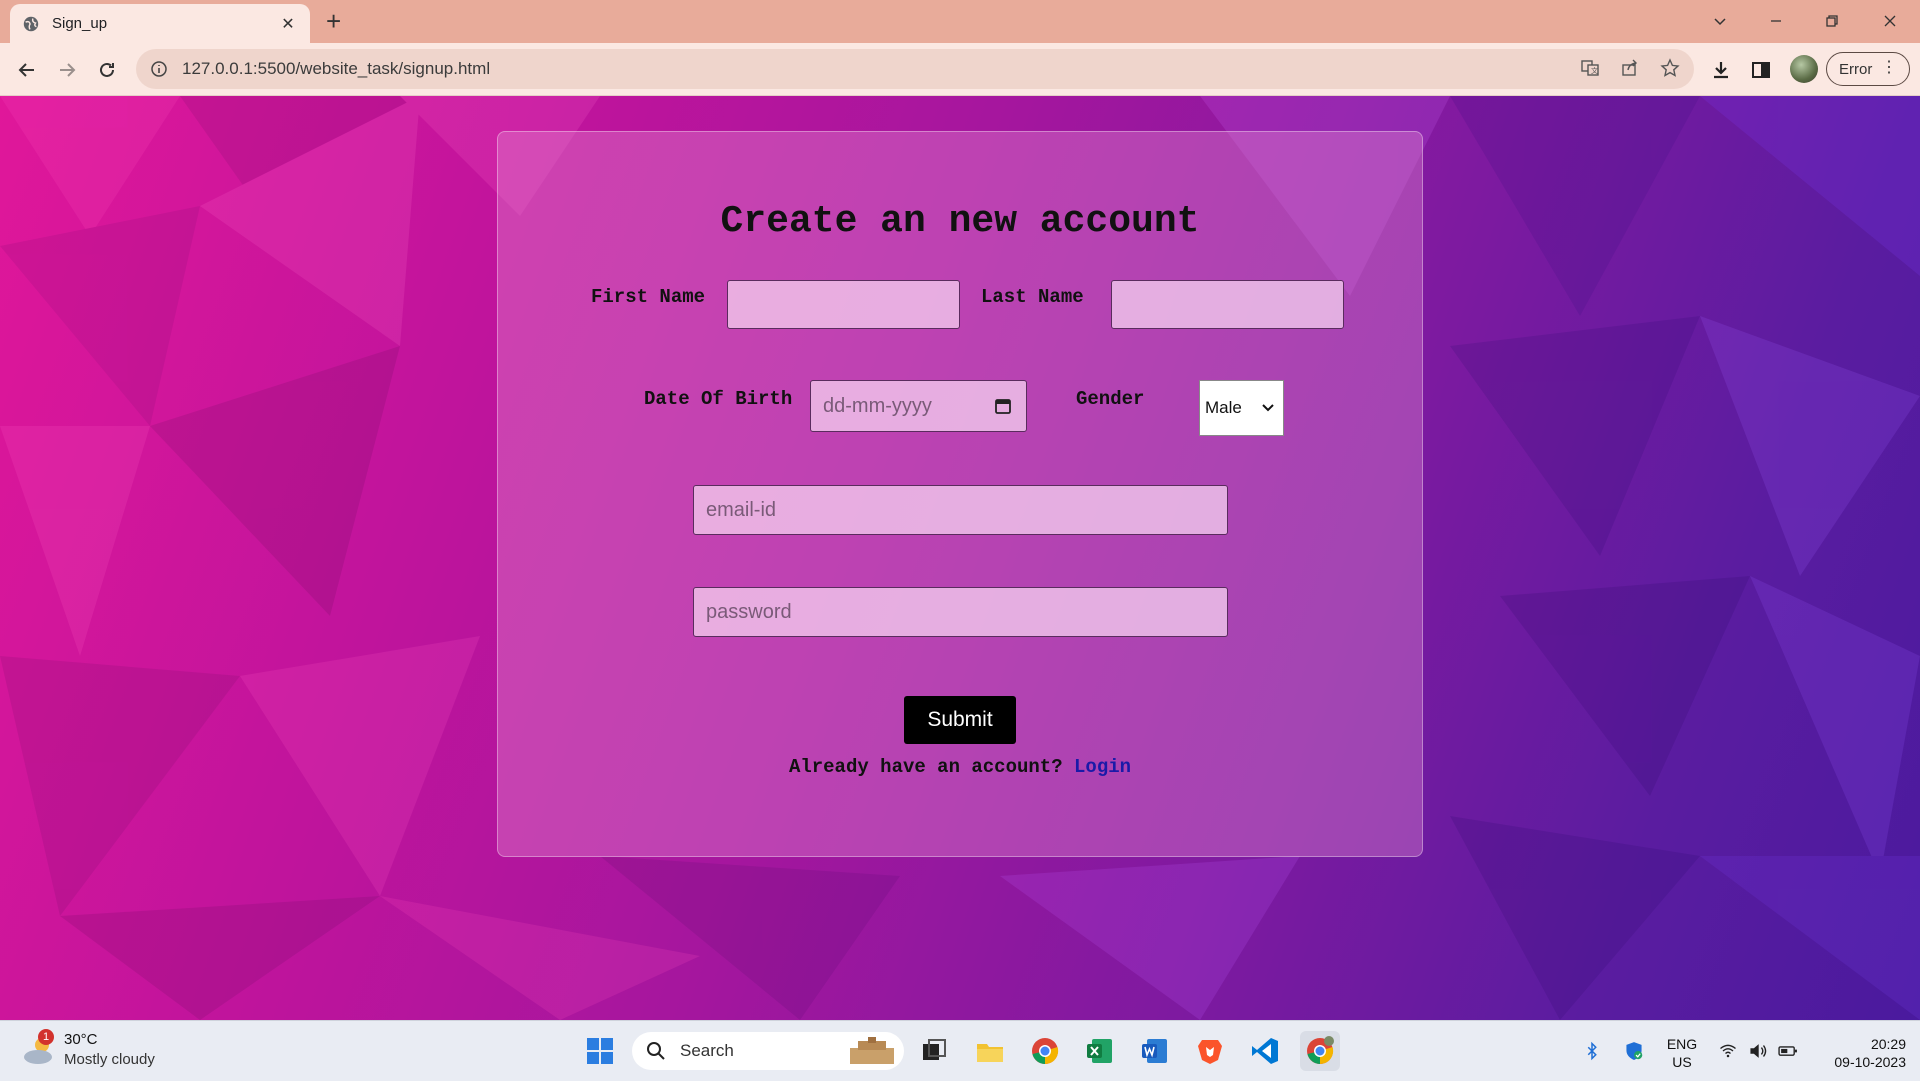 The image size is (1920, 1081). Describe the element at coordinates (67, 70) in the screenshot. I see `forward-icon` at that location.